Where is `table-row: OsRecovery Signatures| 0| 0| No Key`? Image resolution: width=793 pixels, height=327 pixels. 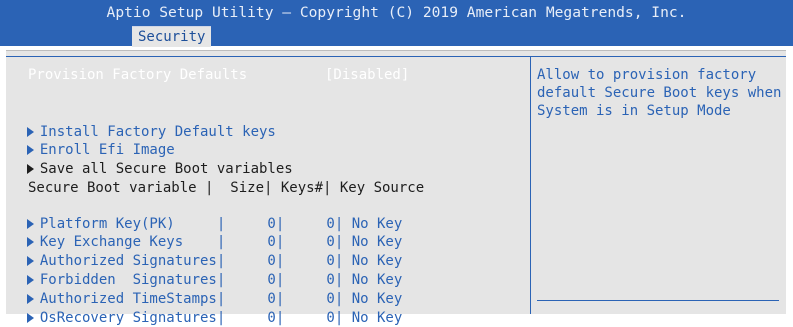 table-row: OsRecovery Signatures| 0| 0| No Key is located at coordinates (206, 309).